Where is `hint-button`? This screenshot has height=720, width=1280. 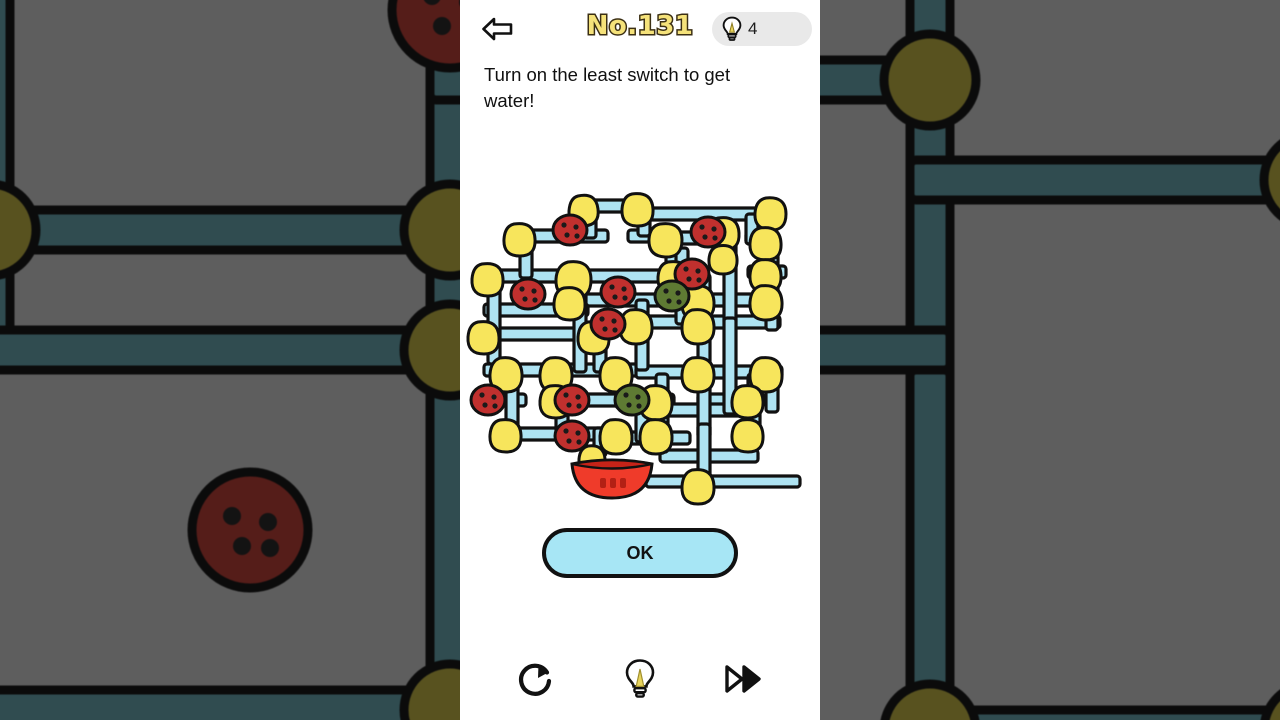
hint-button is located at coordinates (640, 679).